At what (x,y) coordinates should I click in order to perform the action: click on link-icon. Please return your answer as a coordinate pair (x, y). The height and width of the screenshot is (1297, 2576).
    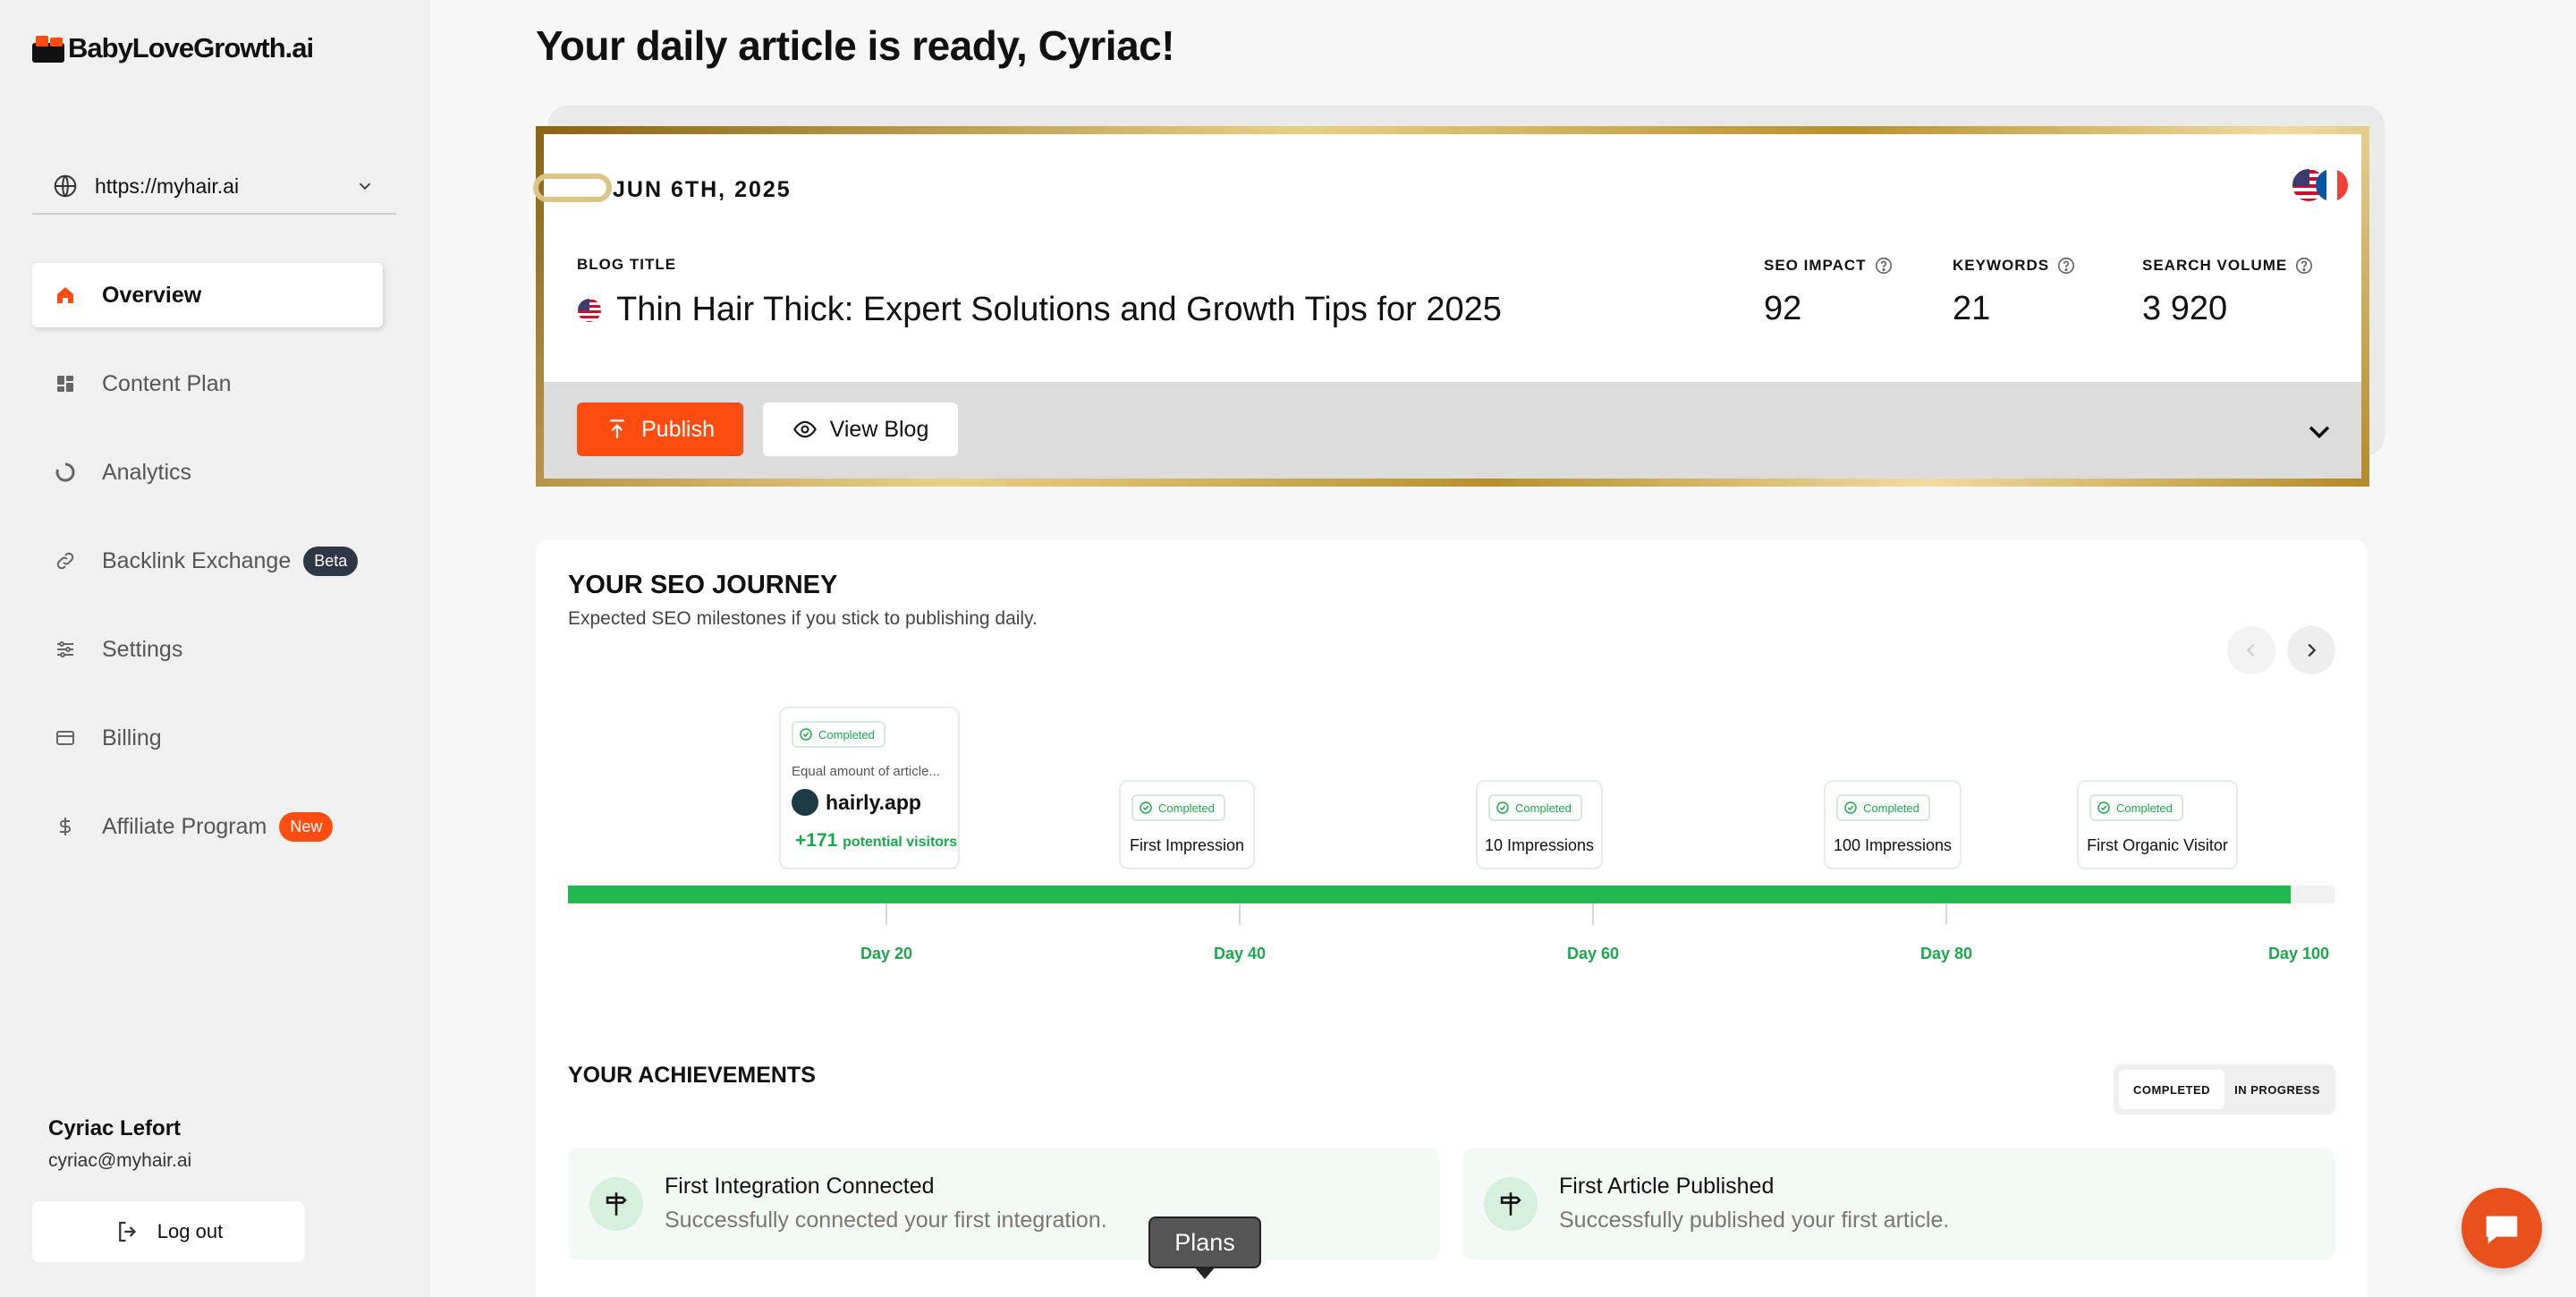
    Looking at the image, I should click on (65, 560).